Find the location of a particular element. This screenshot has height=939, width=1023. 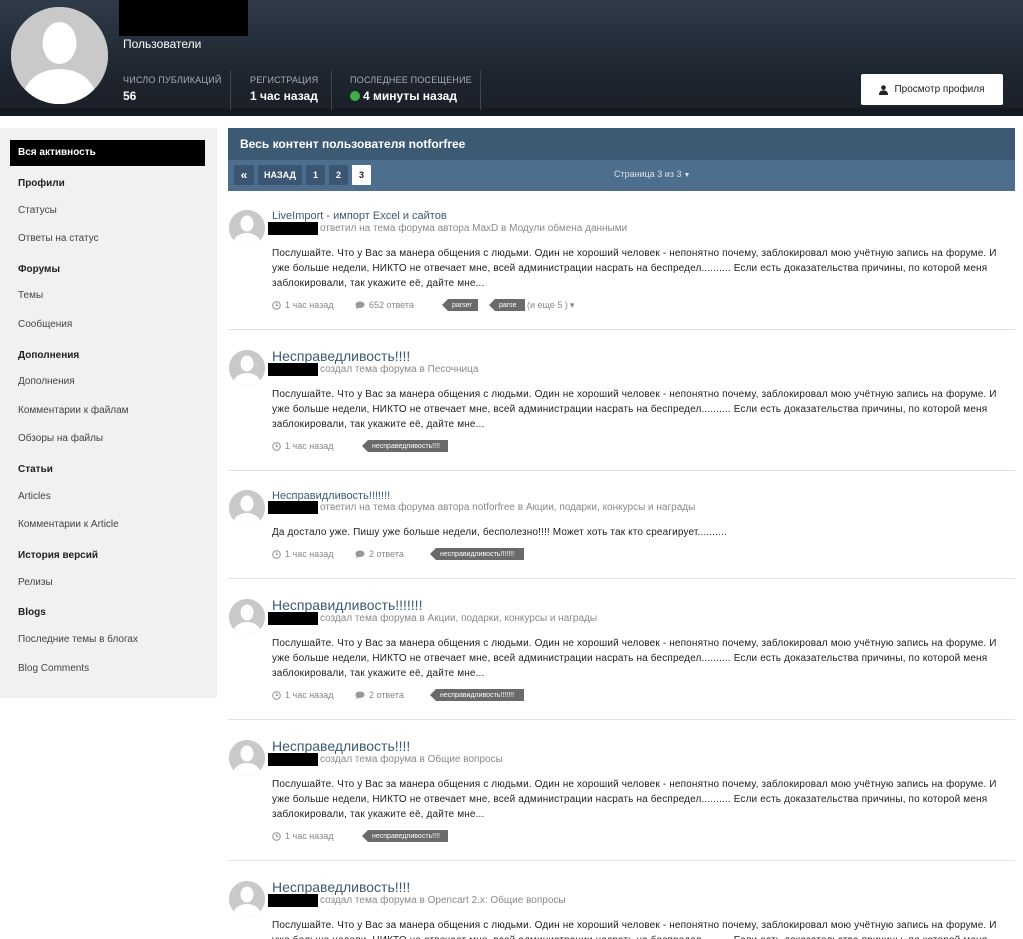

view-profile-label: Просмотр профиля is located at coordinates (939, 89).